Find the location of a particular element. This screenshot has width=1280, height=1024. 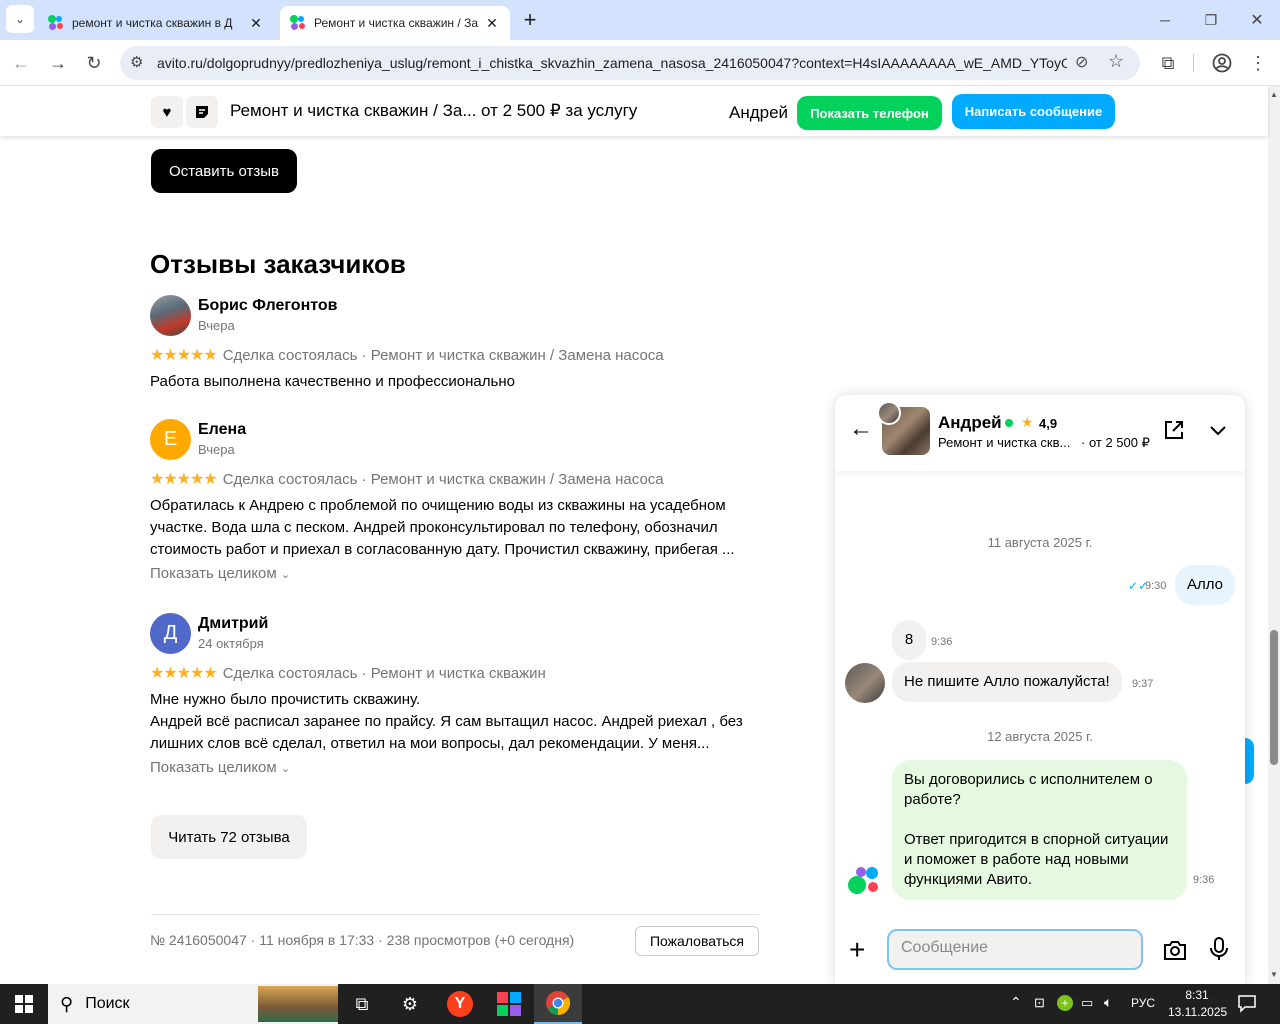

reviewer-avatar: Д is located at coordinates (170, 633).